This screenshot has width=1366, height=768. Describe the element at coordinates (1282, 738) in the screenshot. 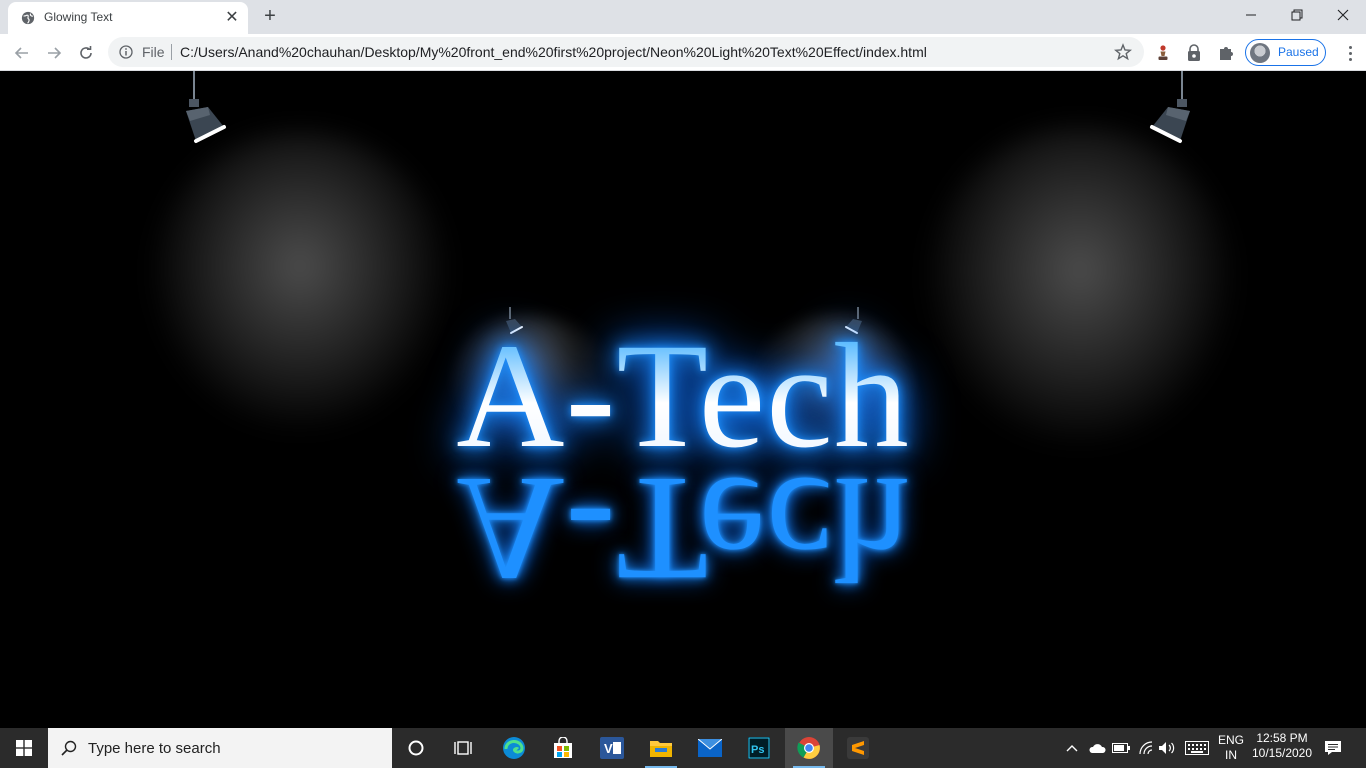

I see `clock-time: 12:58 PM` at that location.